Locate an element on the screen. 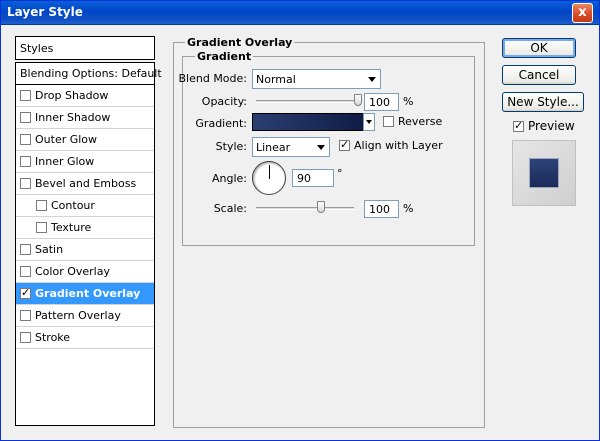 This screenshot has width=600, height=441. sidebar-item-label: Blending Options: Default is located at coordinates (91, 73).